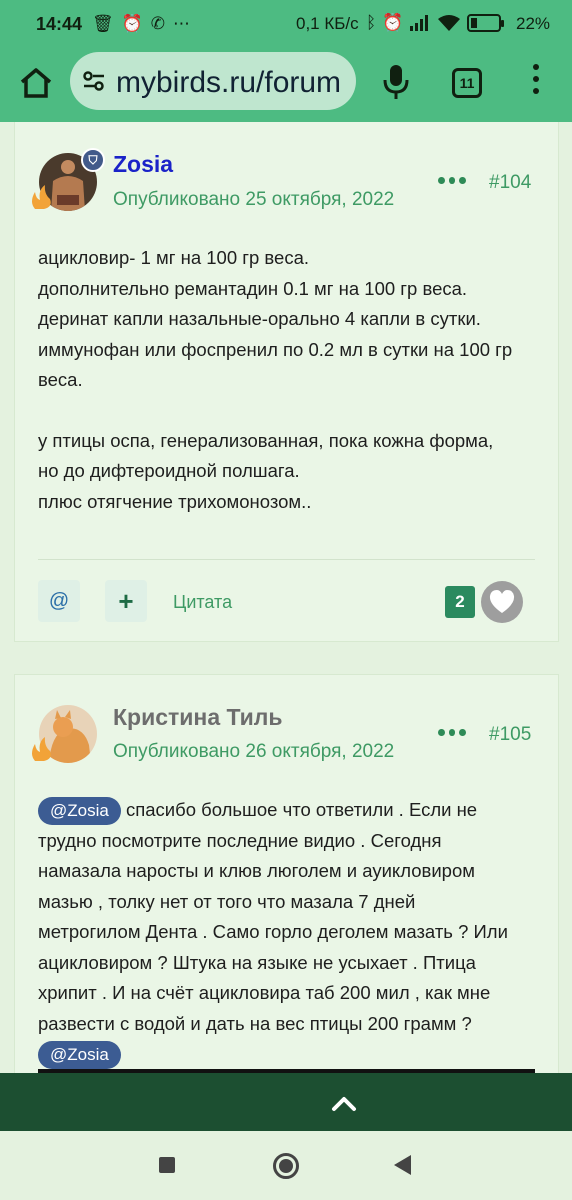 The image size is (572, 1200). I want to click on post-line: веса., so click(60, 379).